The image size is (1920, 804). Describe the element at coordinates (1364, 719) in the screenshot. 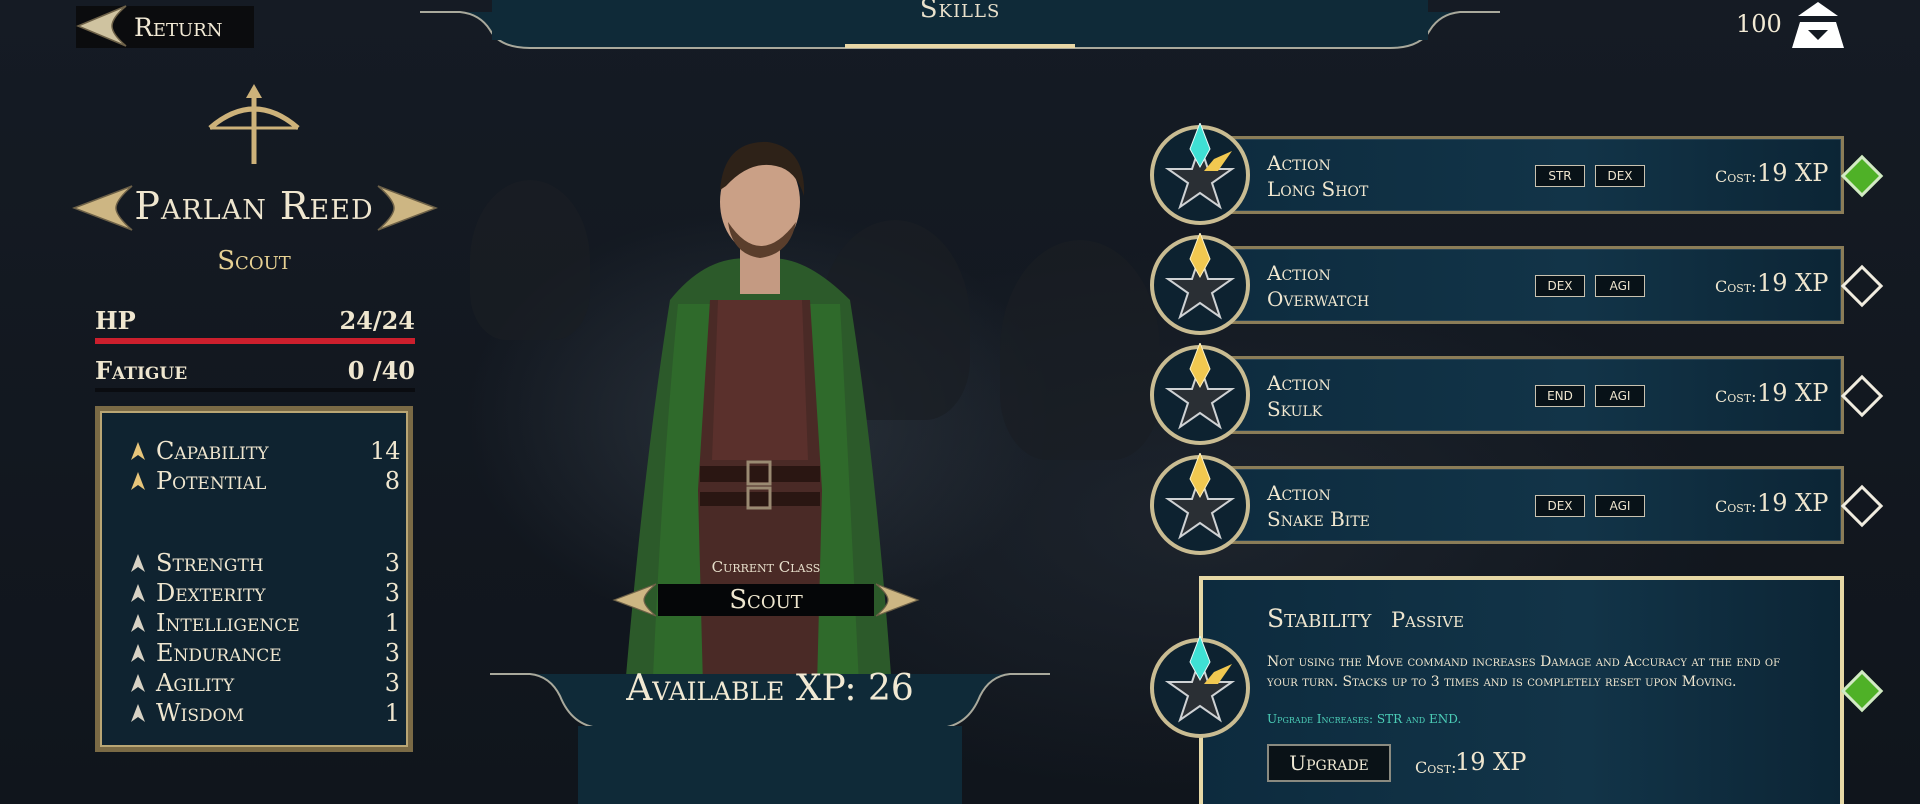

I see `upgrade-note: Upgrade Increases: STR and END.` at that location.